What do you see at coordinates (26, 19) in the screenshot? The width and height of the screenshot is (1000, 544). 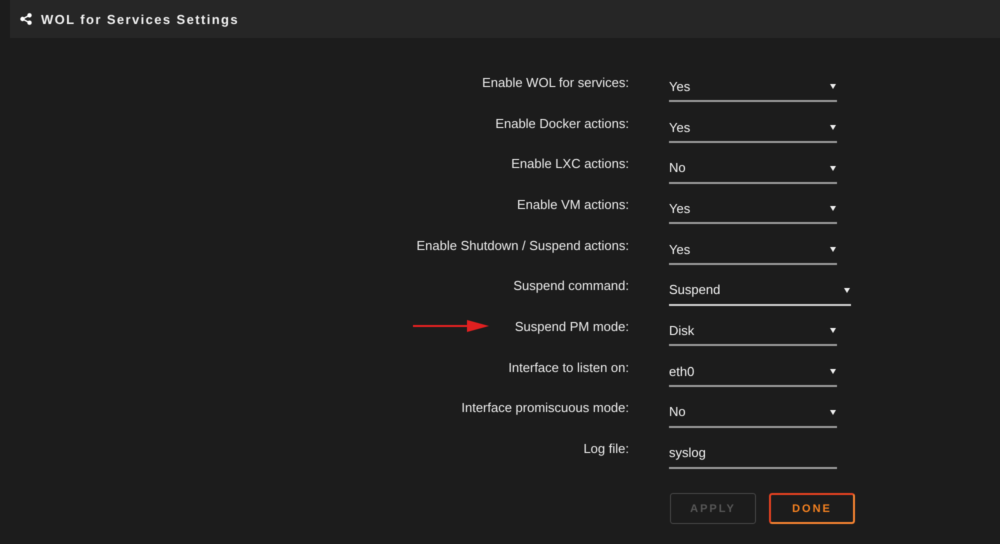 I see `share-icon` at bounding box center [26, 19].